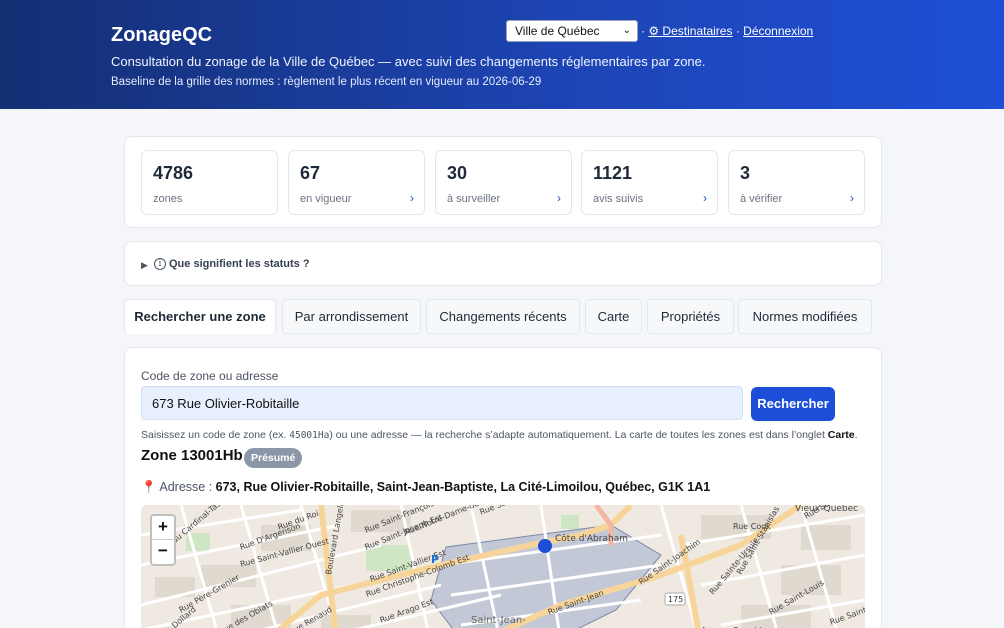 Image resolution: width=1004 pixels, height=628 pixels. I want to click on stat-label: en vigueur, so click(326, 199).